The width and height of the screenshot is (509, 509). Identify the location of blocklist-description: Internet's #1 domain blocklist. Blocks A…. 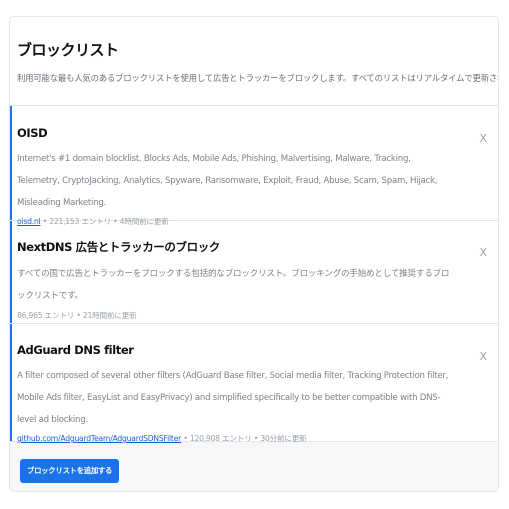
(227, 181).